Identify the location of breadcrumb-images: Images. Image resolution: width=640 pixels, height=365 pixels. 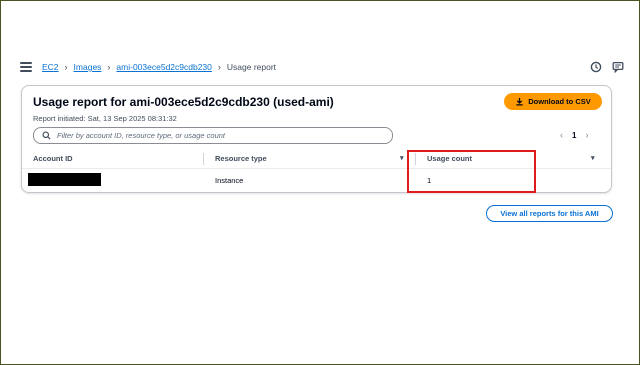
(88, 67).